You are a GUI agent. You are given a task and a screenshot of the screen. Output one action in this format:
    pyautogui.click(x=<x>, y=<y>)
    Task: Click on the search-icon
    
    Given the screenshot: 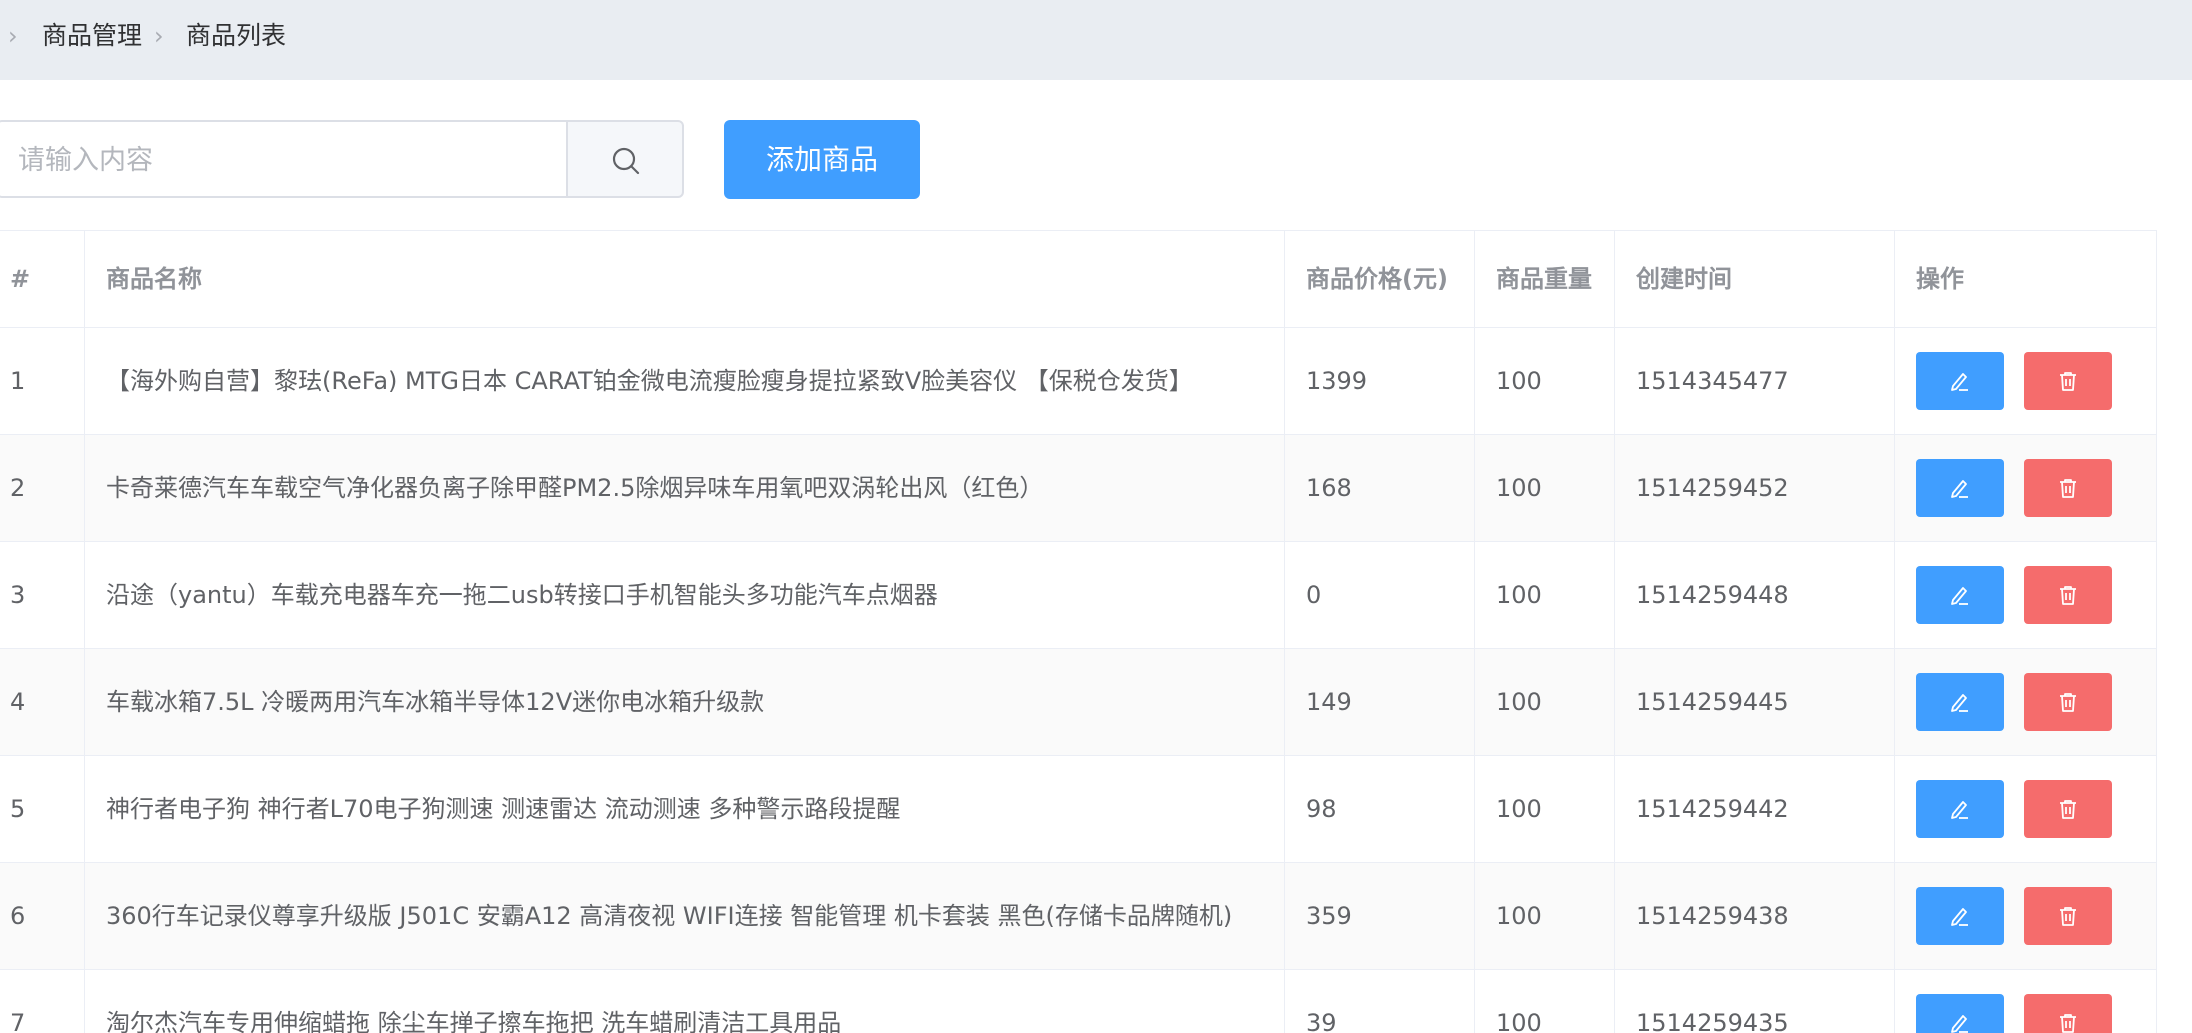 What is the action you would take?
    pyautogui.click(x=626, y=161)
    